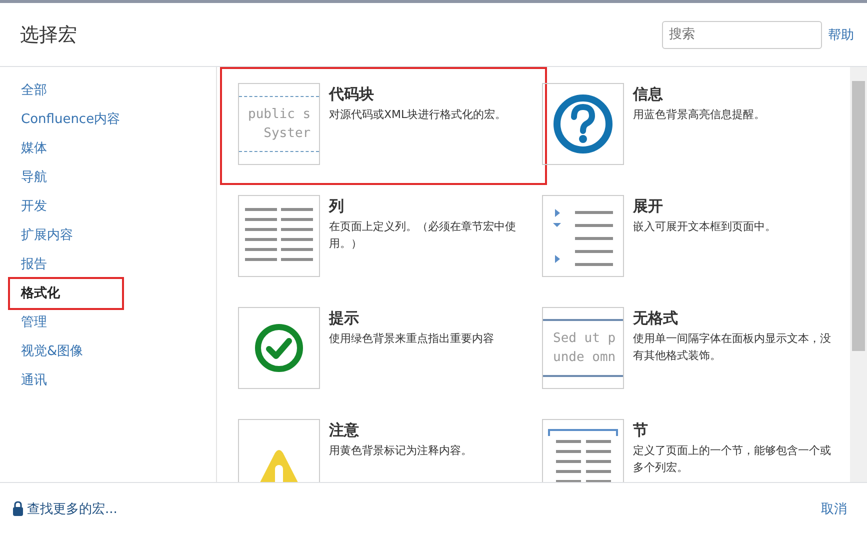 This screenshot has width=867, height=535. I want to click on macro-description: 使用单一间隔字体在面板内显示文本，没有其他格式装饰。, so click(732, 347).